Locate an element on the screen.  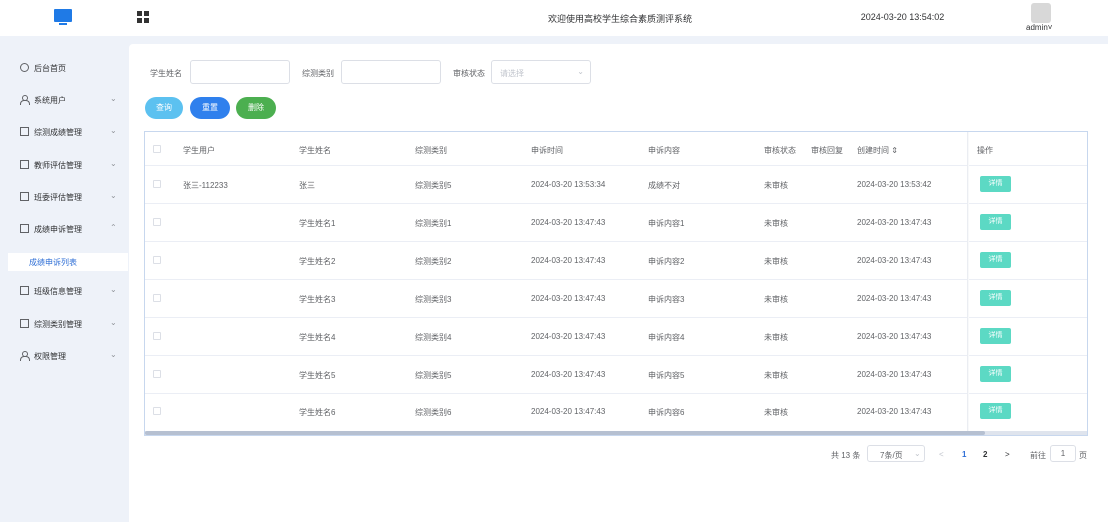
current-datetime: 2024-03-20 13:54:02 is located at coordinates (902, 17).